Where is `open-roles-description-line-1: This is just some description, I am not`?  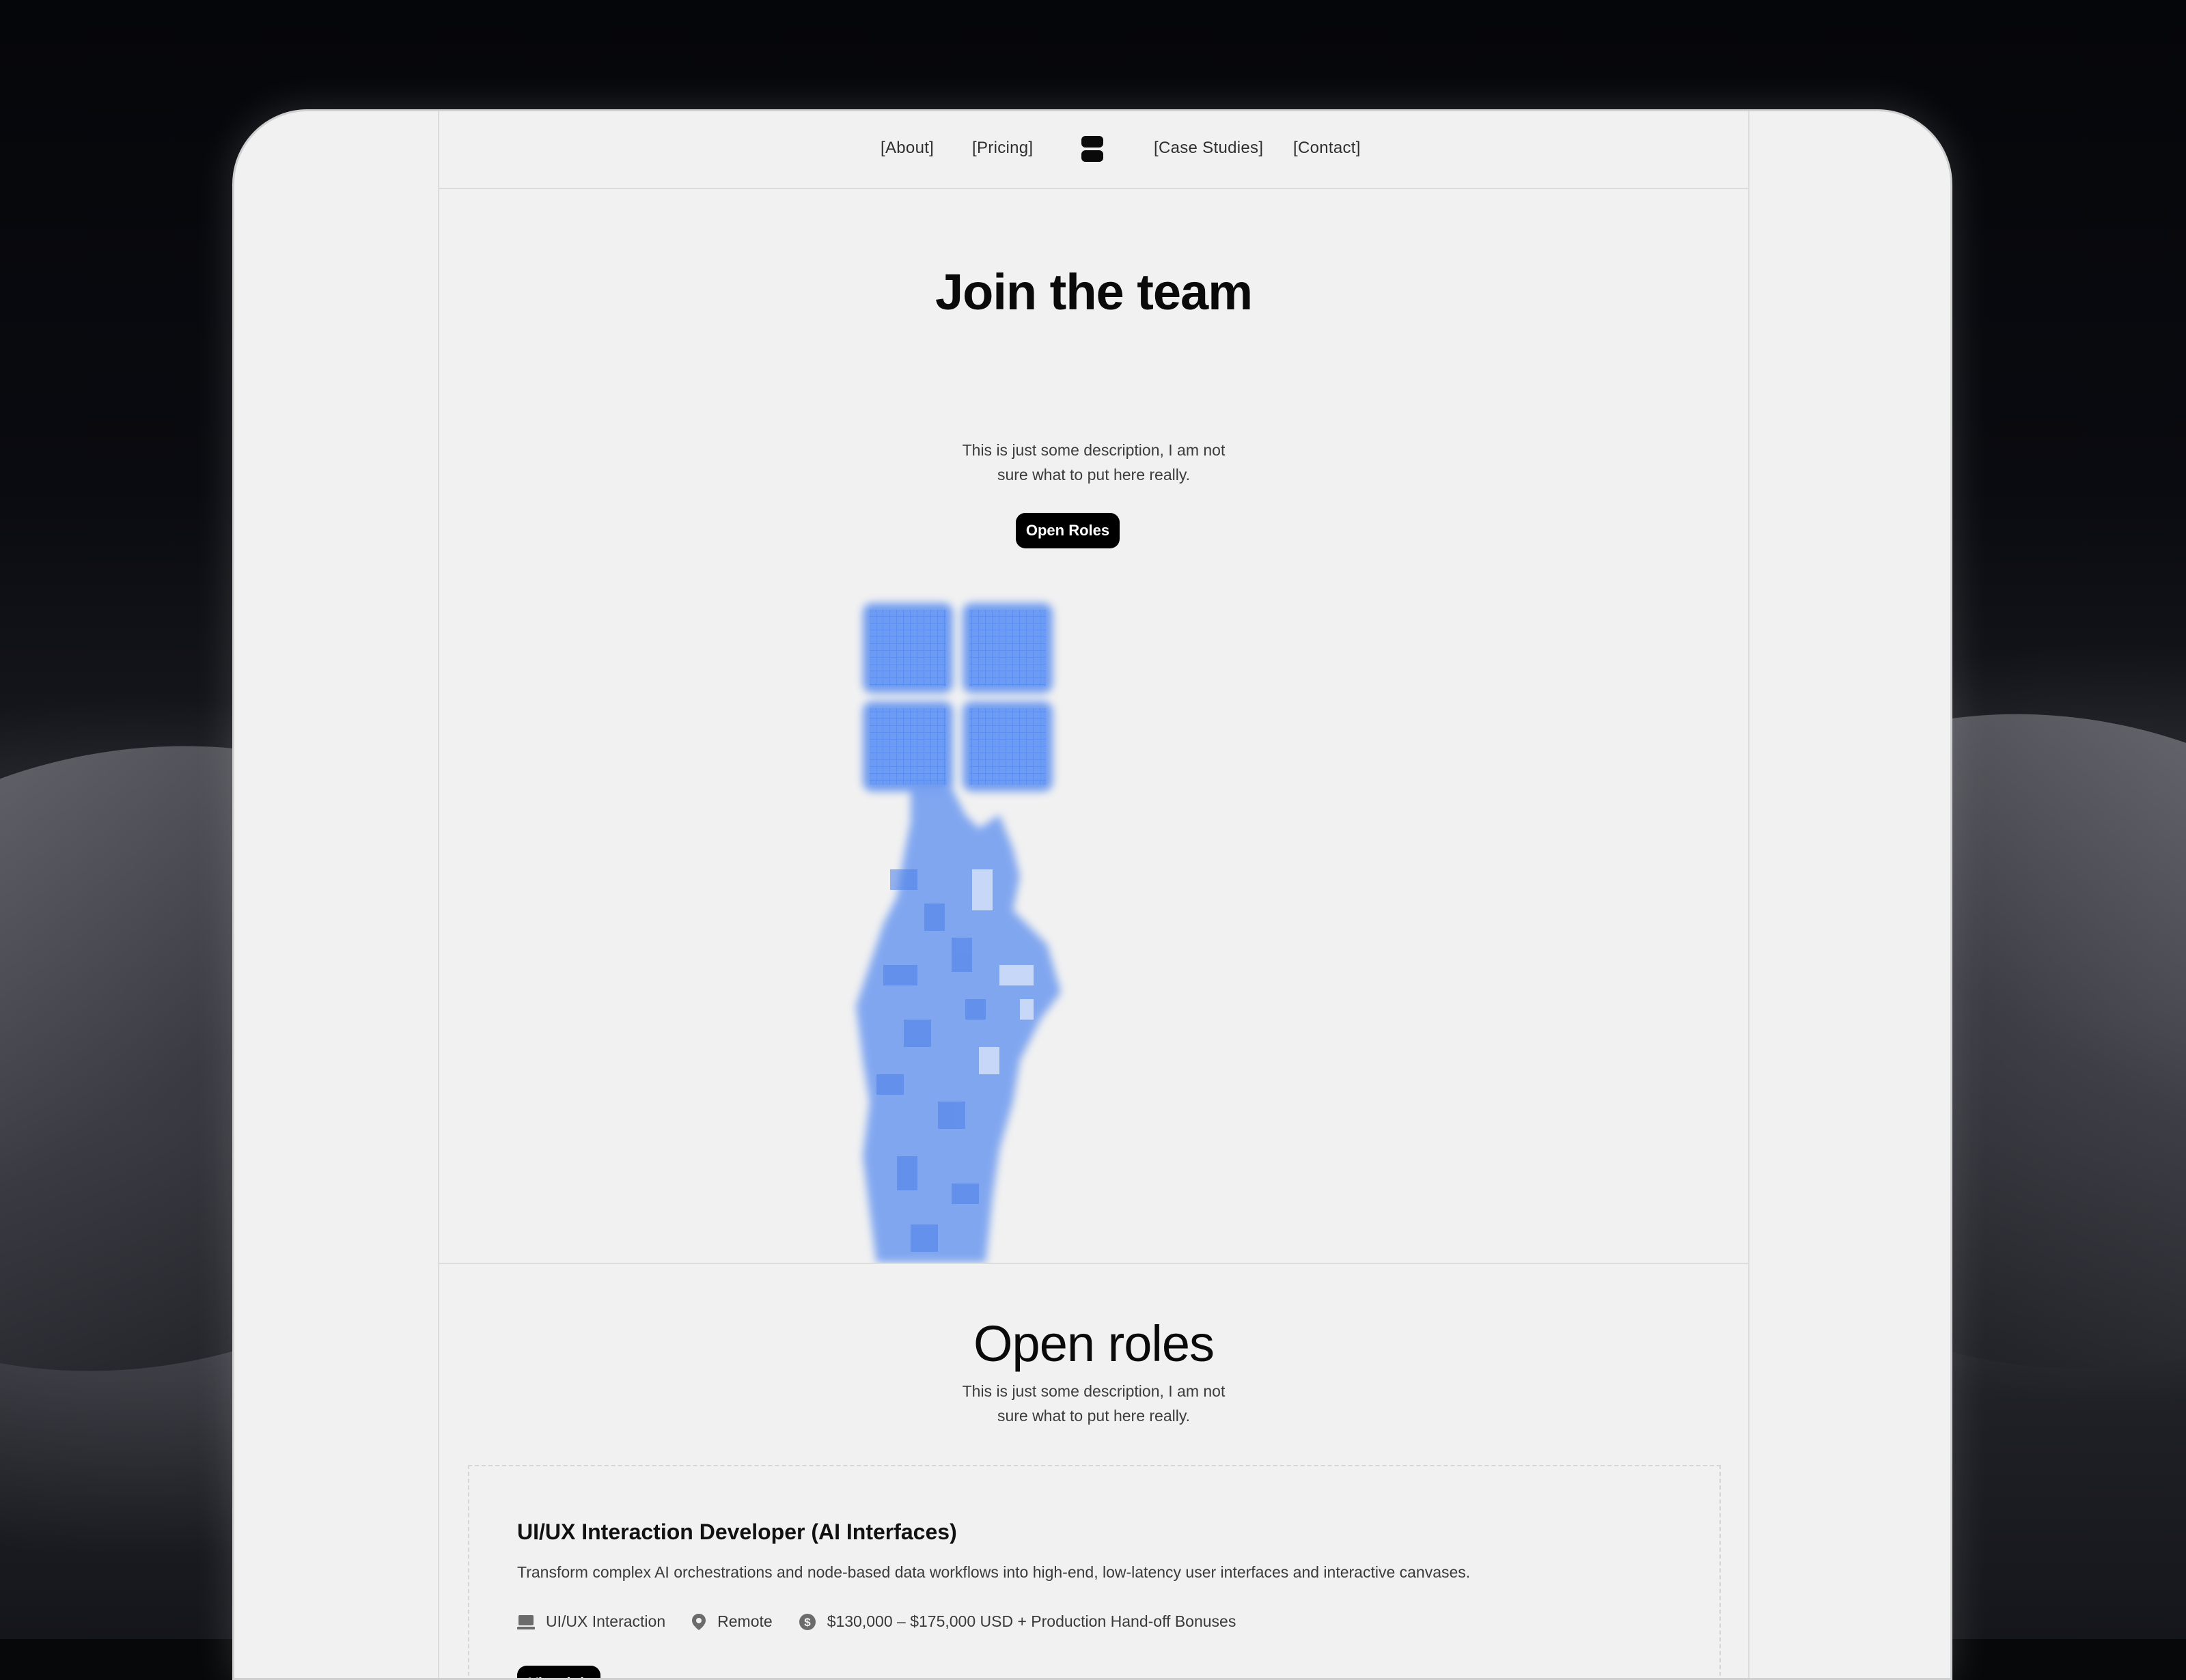
open-roles-description-line-1: This is just some description, I am not is located at coordinates (1094, 1391).